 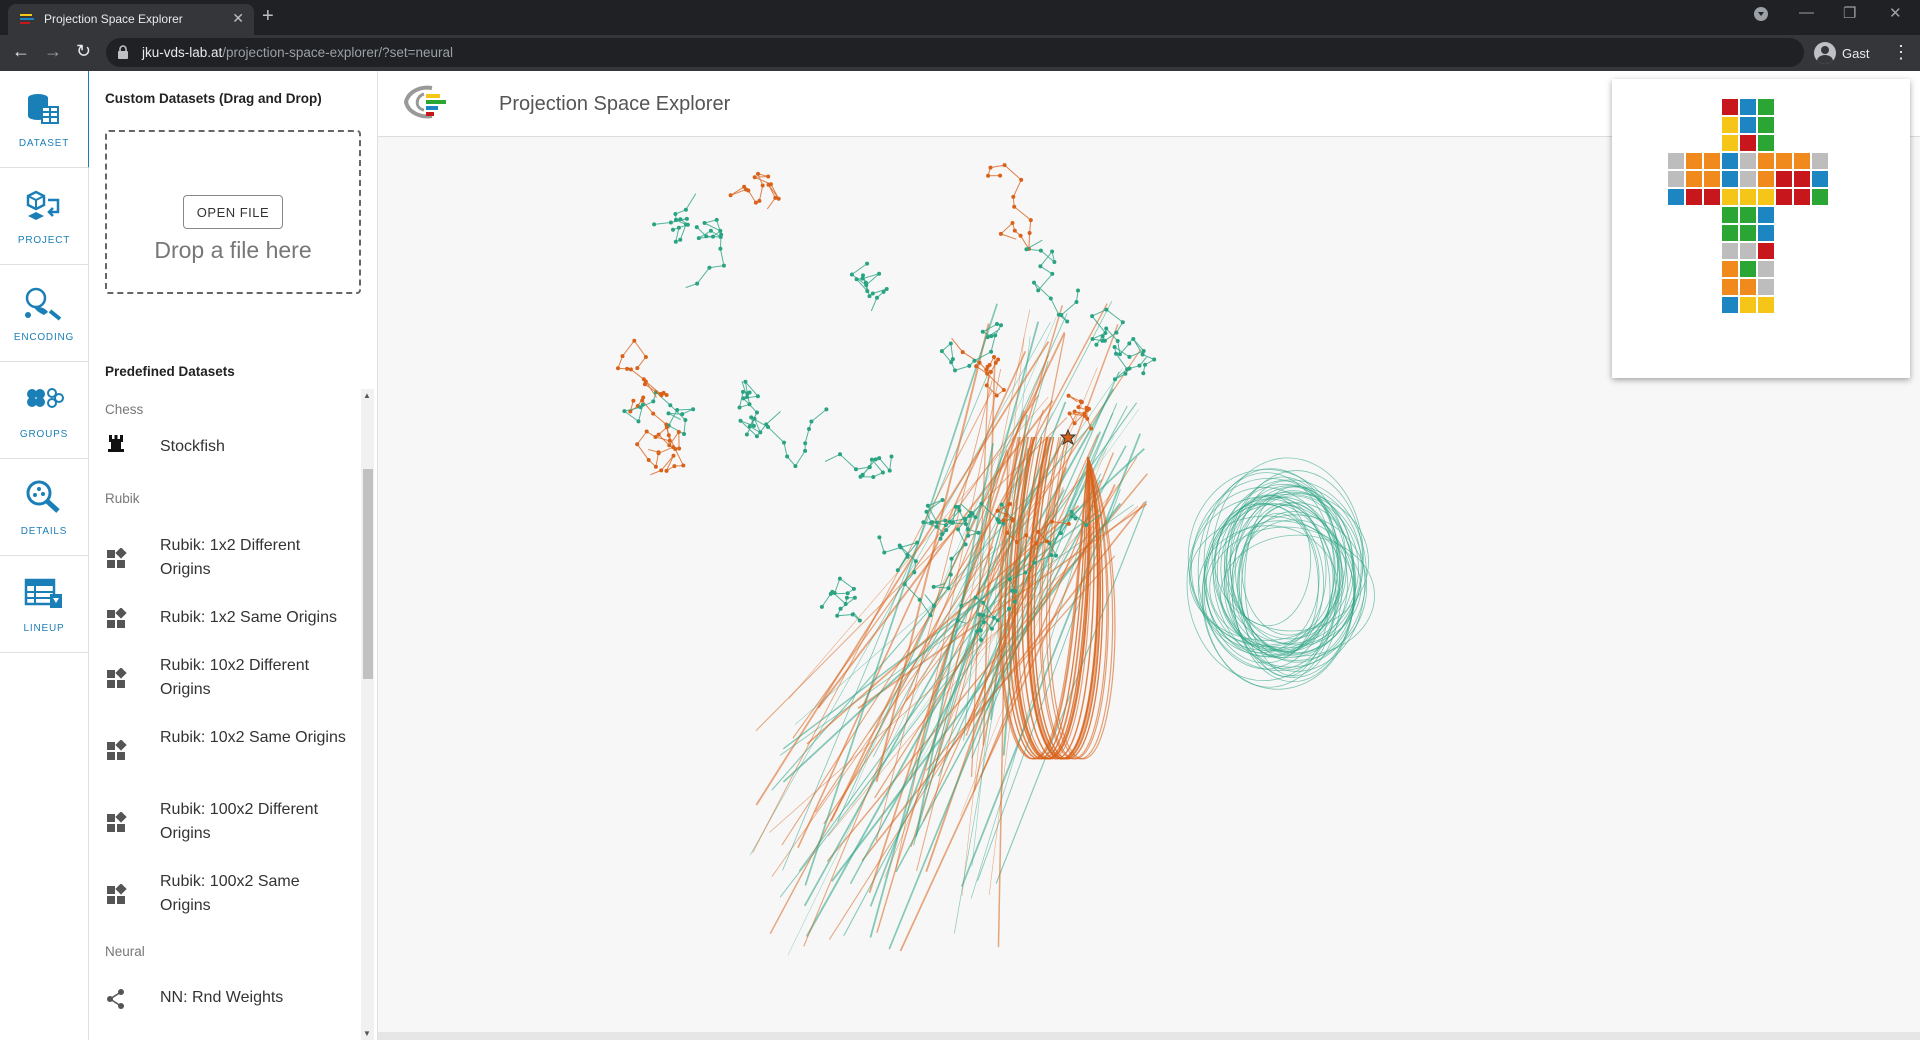 I want to click on dataset-item-rubik-10x2-same: Rubik: 10x2 Same Origins, so click(x=235, y=751).